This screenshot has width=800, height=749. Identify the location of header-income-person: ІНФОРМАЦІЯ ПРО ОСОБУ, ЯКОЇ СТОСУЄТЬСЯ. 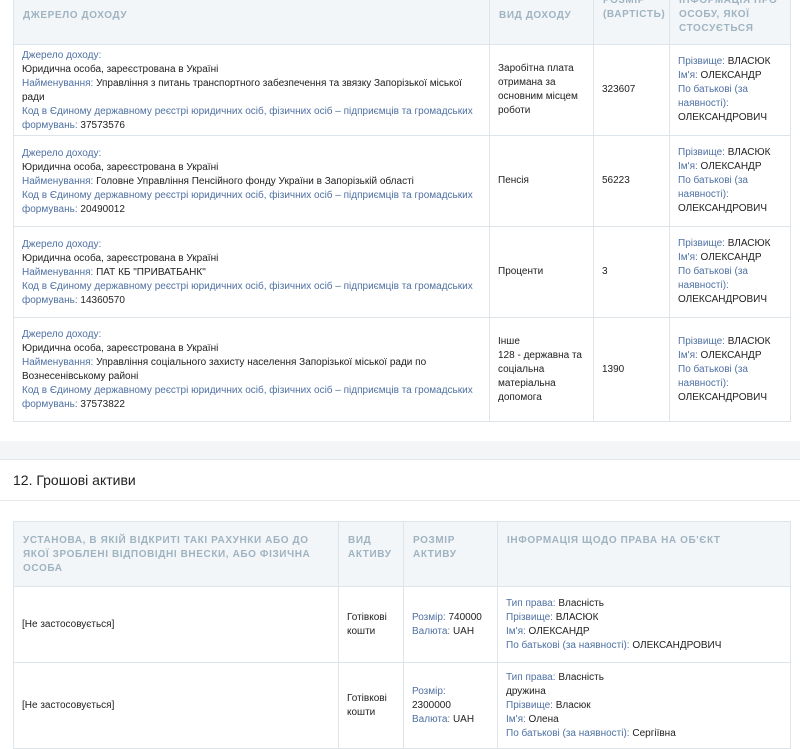
(730, 22).